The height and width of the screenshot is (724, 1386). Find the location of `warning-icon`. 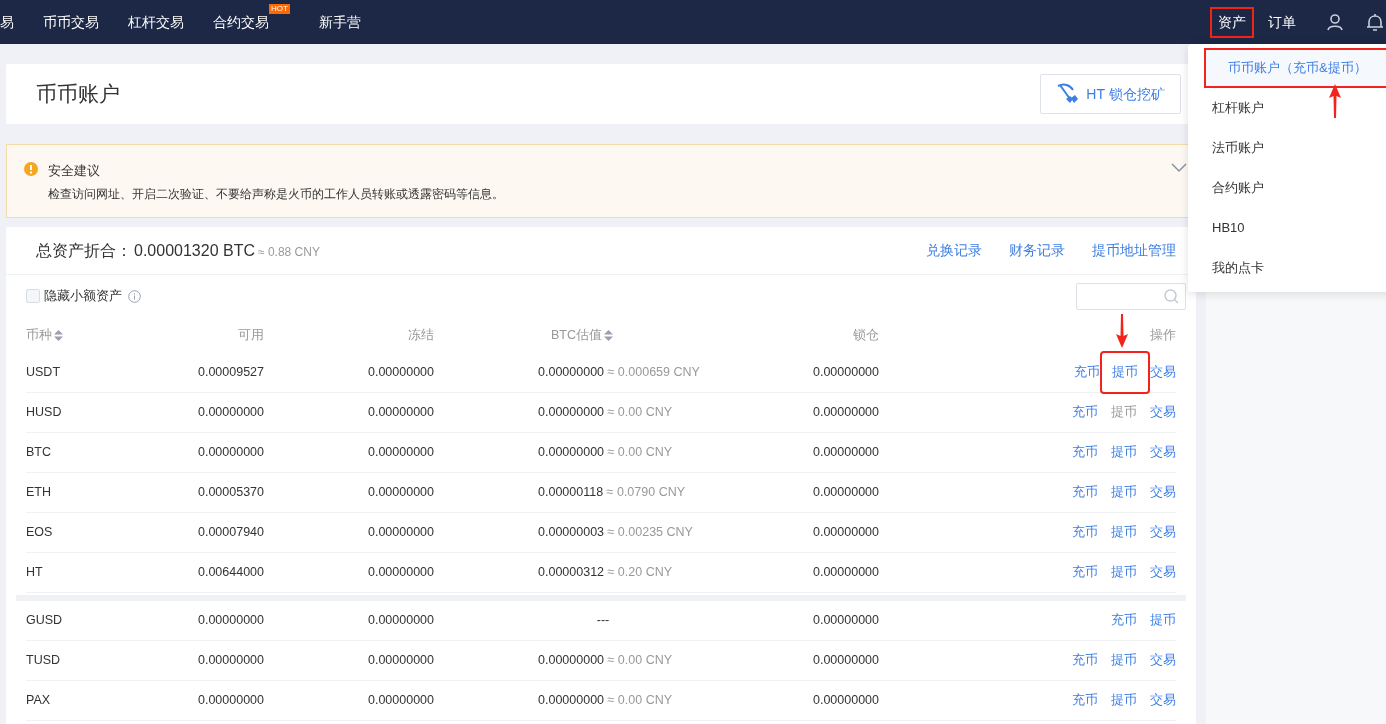

warning-icon is located at coordinates (31, 169).